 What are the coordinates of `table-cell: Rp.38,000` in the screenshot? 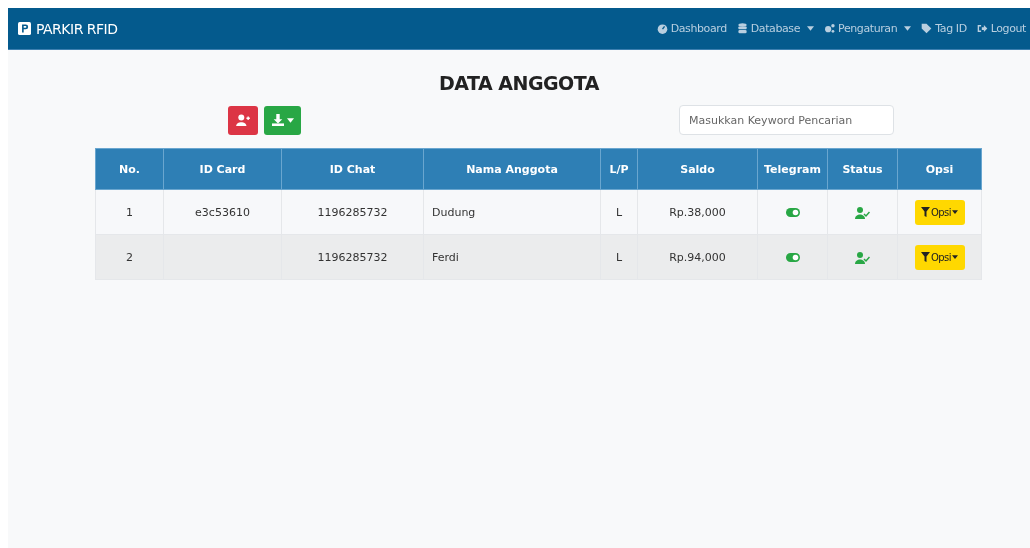 It's located at (697, 212).